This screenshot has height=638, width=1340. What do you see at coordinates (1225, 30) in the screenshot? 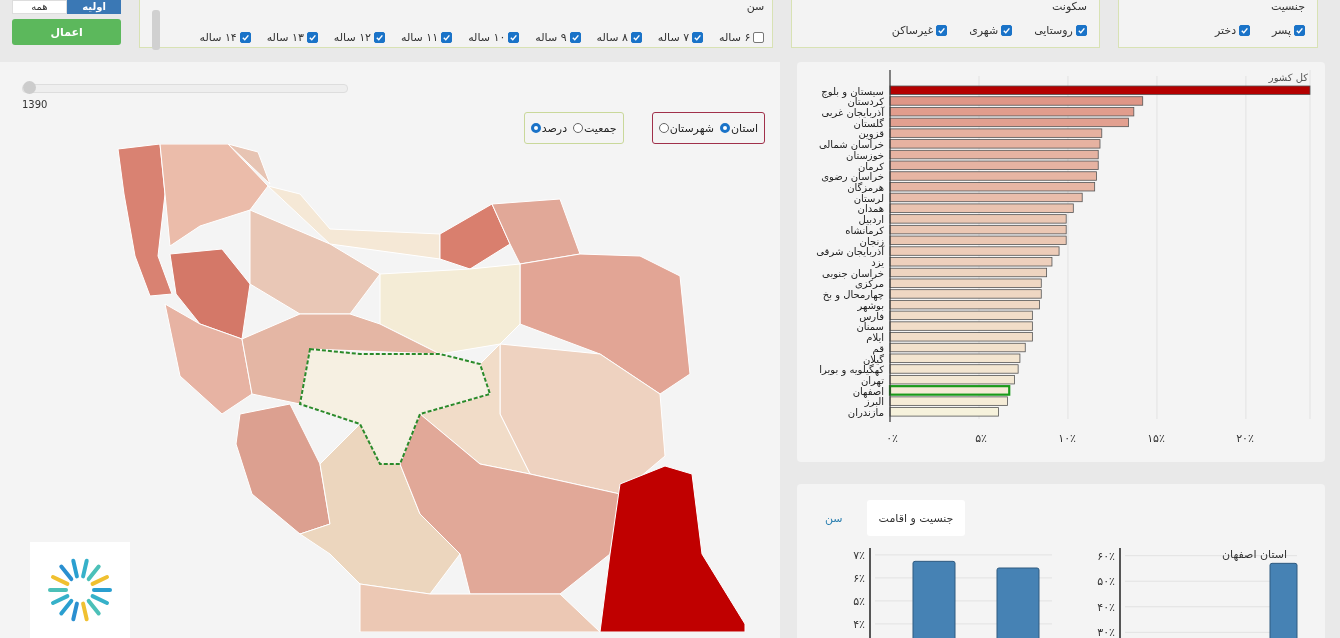
I see `checkbox-label: دختر` at bounding box center [1225, 30].